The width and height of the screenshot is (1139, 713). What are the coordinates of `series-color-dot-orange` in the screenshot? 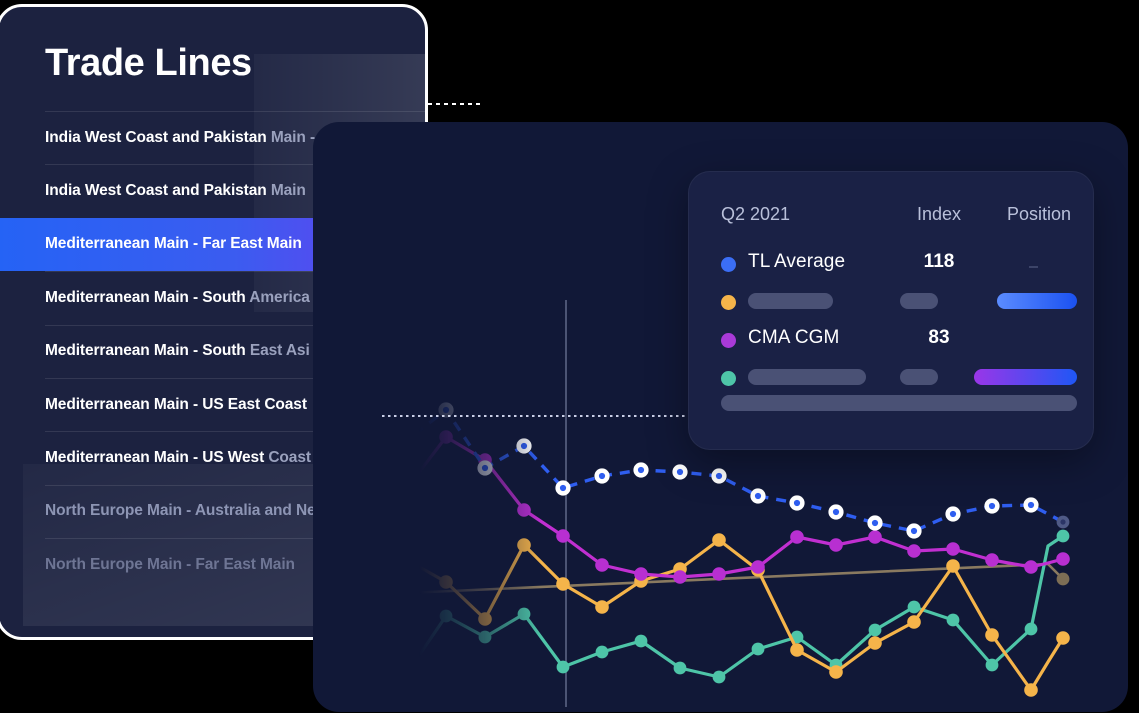 It's located at (728, 302).